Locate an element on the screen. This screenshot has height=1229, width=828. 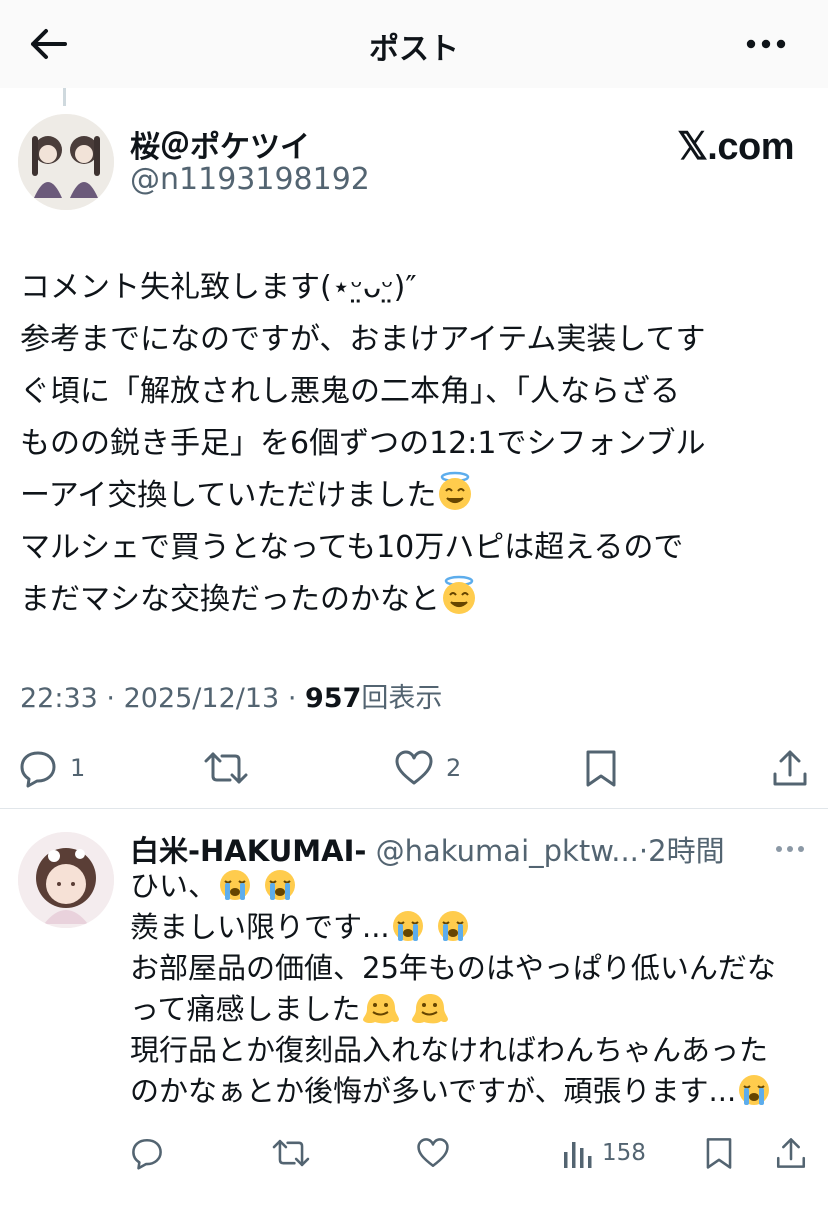
reply-reply-button is located at coordinates (147, 1153).